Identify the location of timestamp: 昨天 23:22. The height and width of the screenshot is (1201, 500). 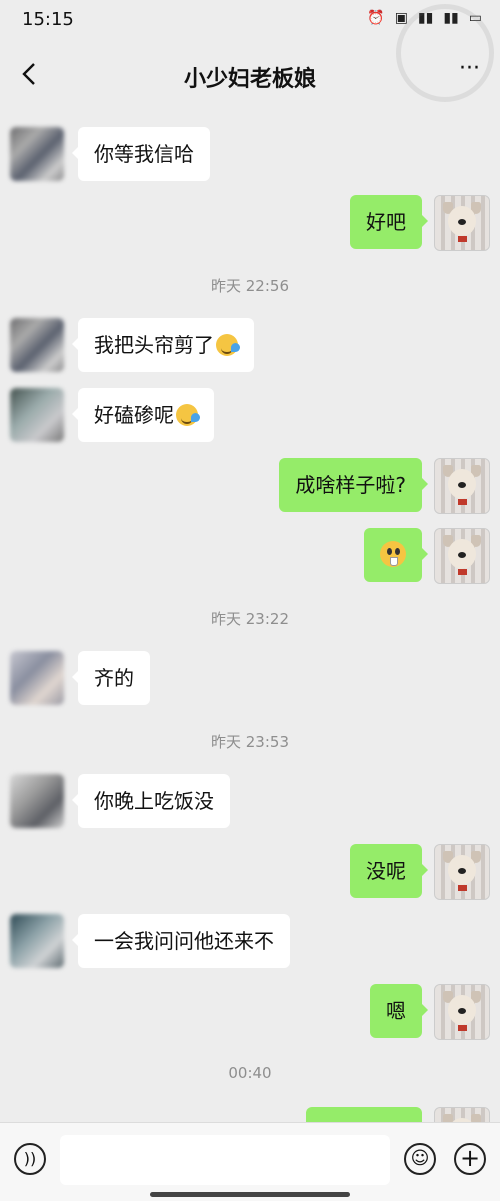
(250, 619).